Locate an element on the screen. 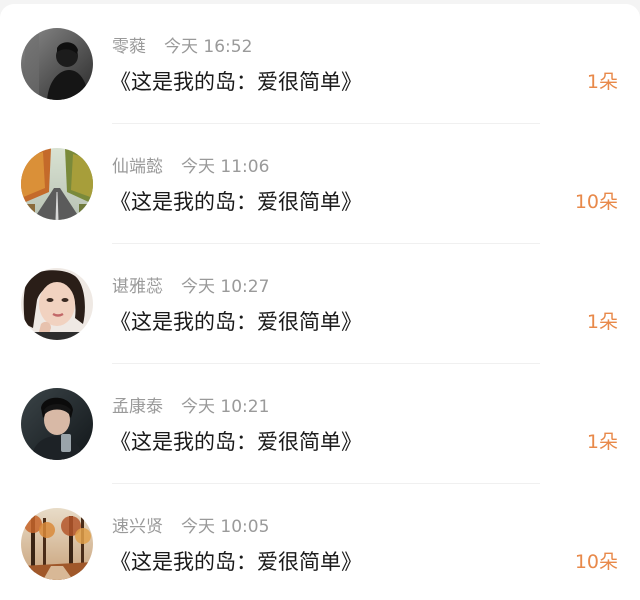  timestamp: 今天 11:06 is located at coordinates (225, 167).